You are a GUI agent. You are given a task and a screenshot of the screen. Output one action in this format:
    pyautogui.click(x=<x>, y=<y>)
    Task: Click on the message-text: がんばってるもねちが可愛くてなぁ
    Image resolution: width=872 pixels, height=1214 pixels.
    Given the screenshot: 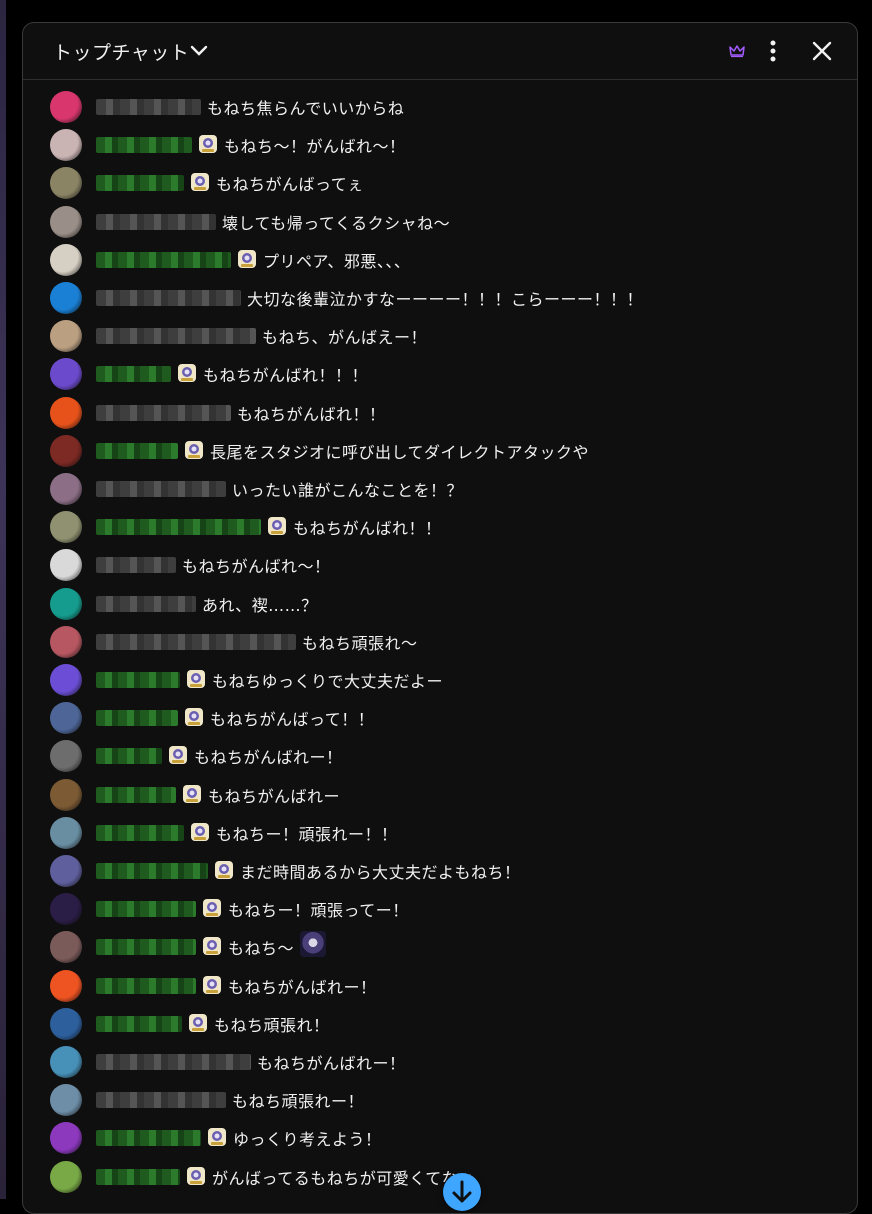 What is the action you would take?
    pyautogui.click(x=343, y=1178)
    